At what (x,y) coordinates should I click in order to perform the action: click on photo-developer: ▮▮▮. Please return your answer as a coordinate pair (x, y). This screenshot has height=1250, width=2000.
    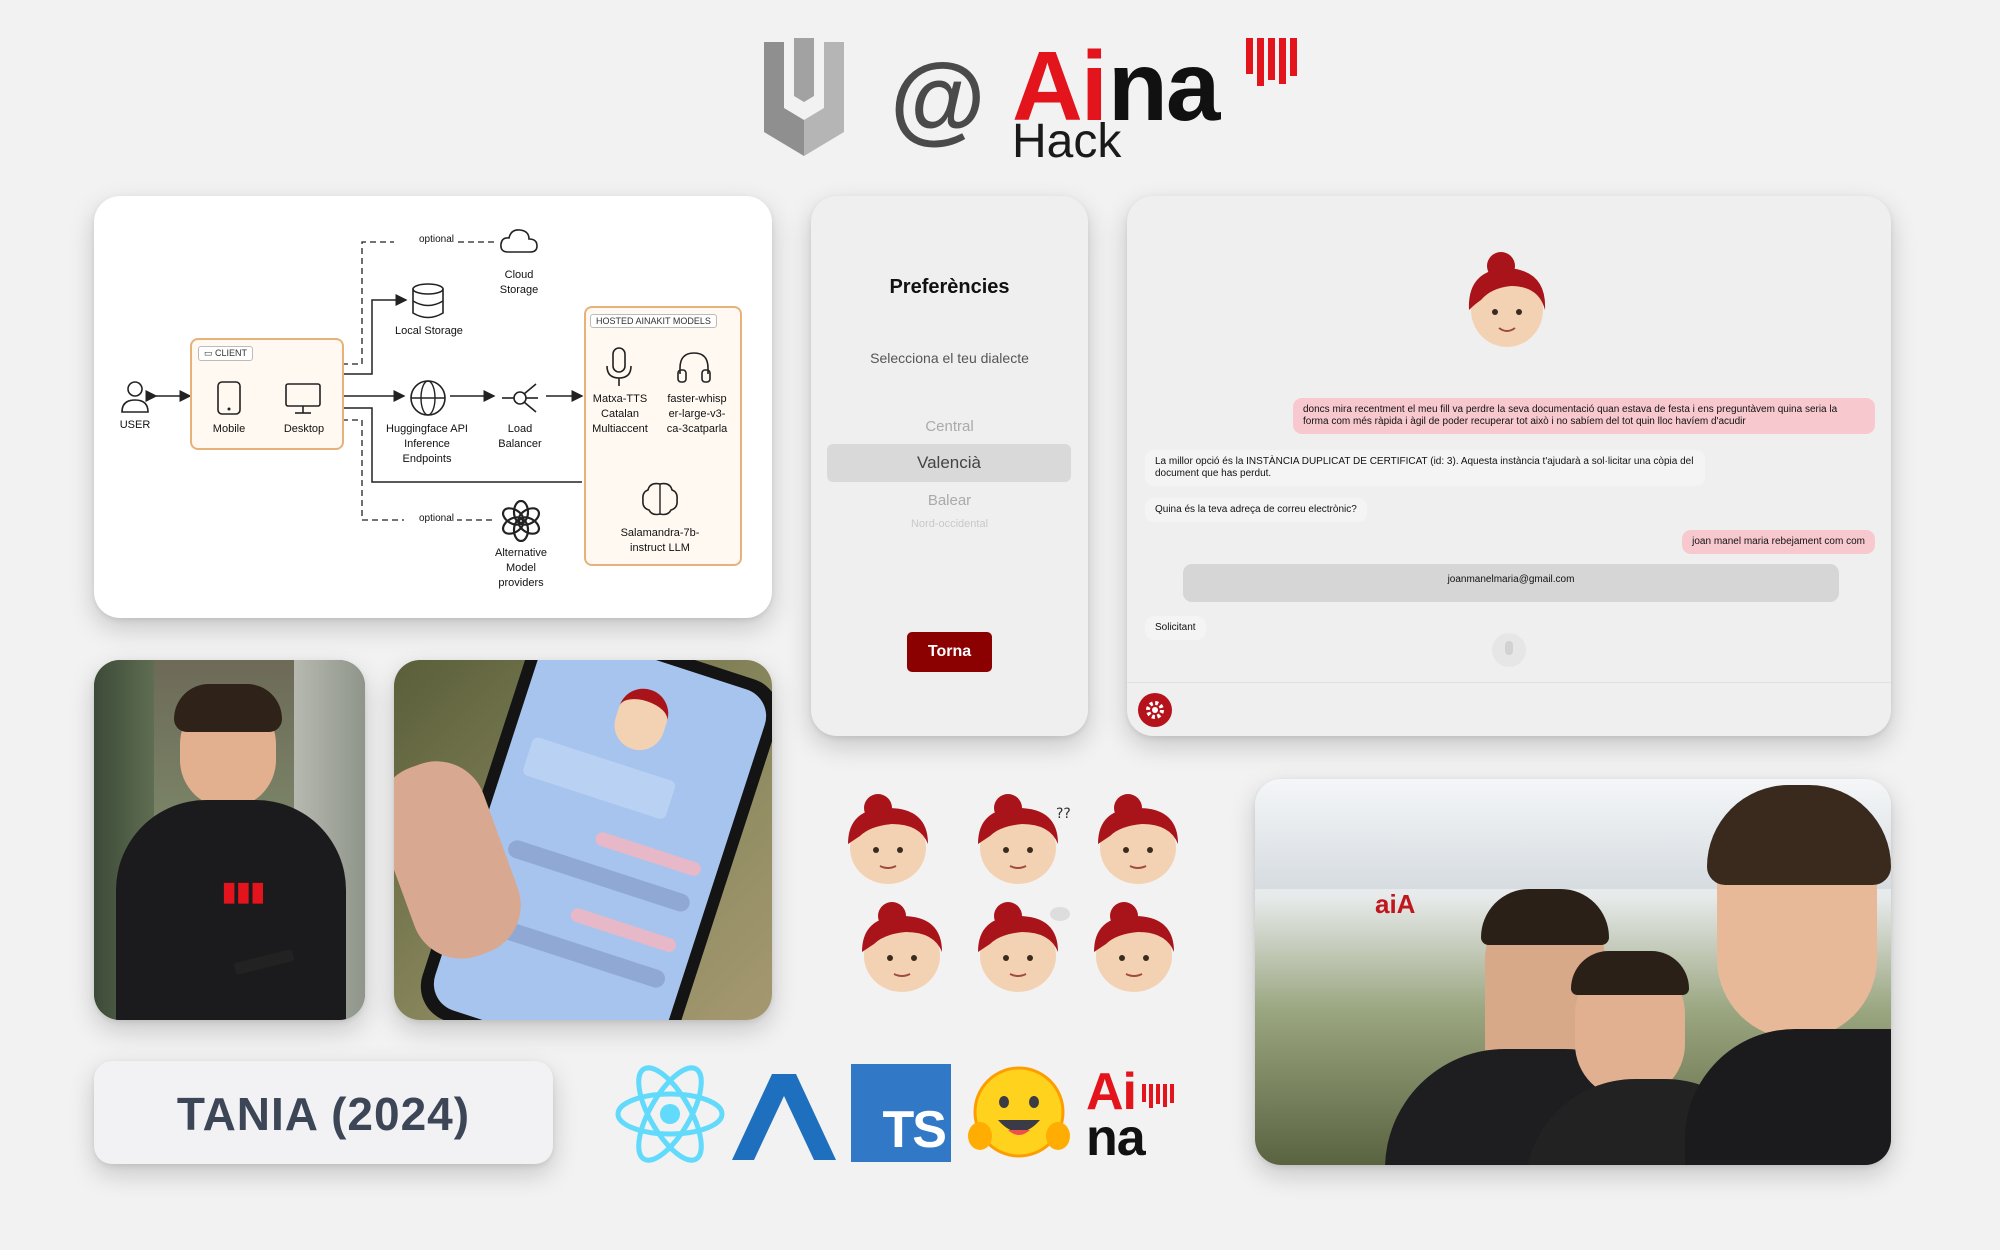
    Looking at the image, I should click on (229, 840).